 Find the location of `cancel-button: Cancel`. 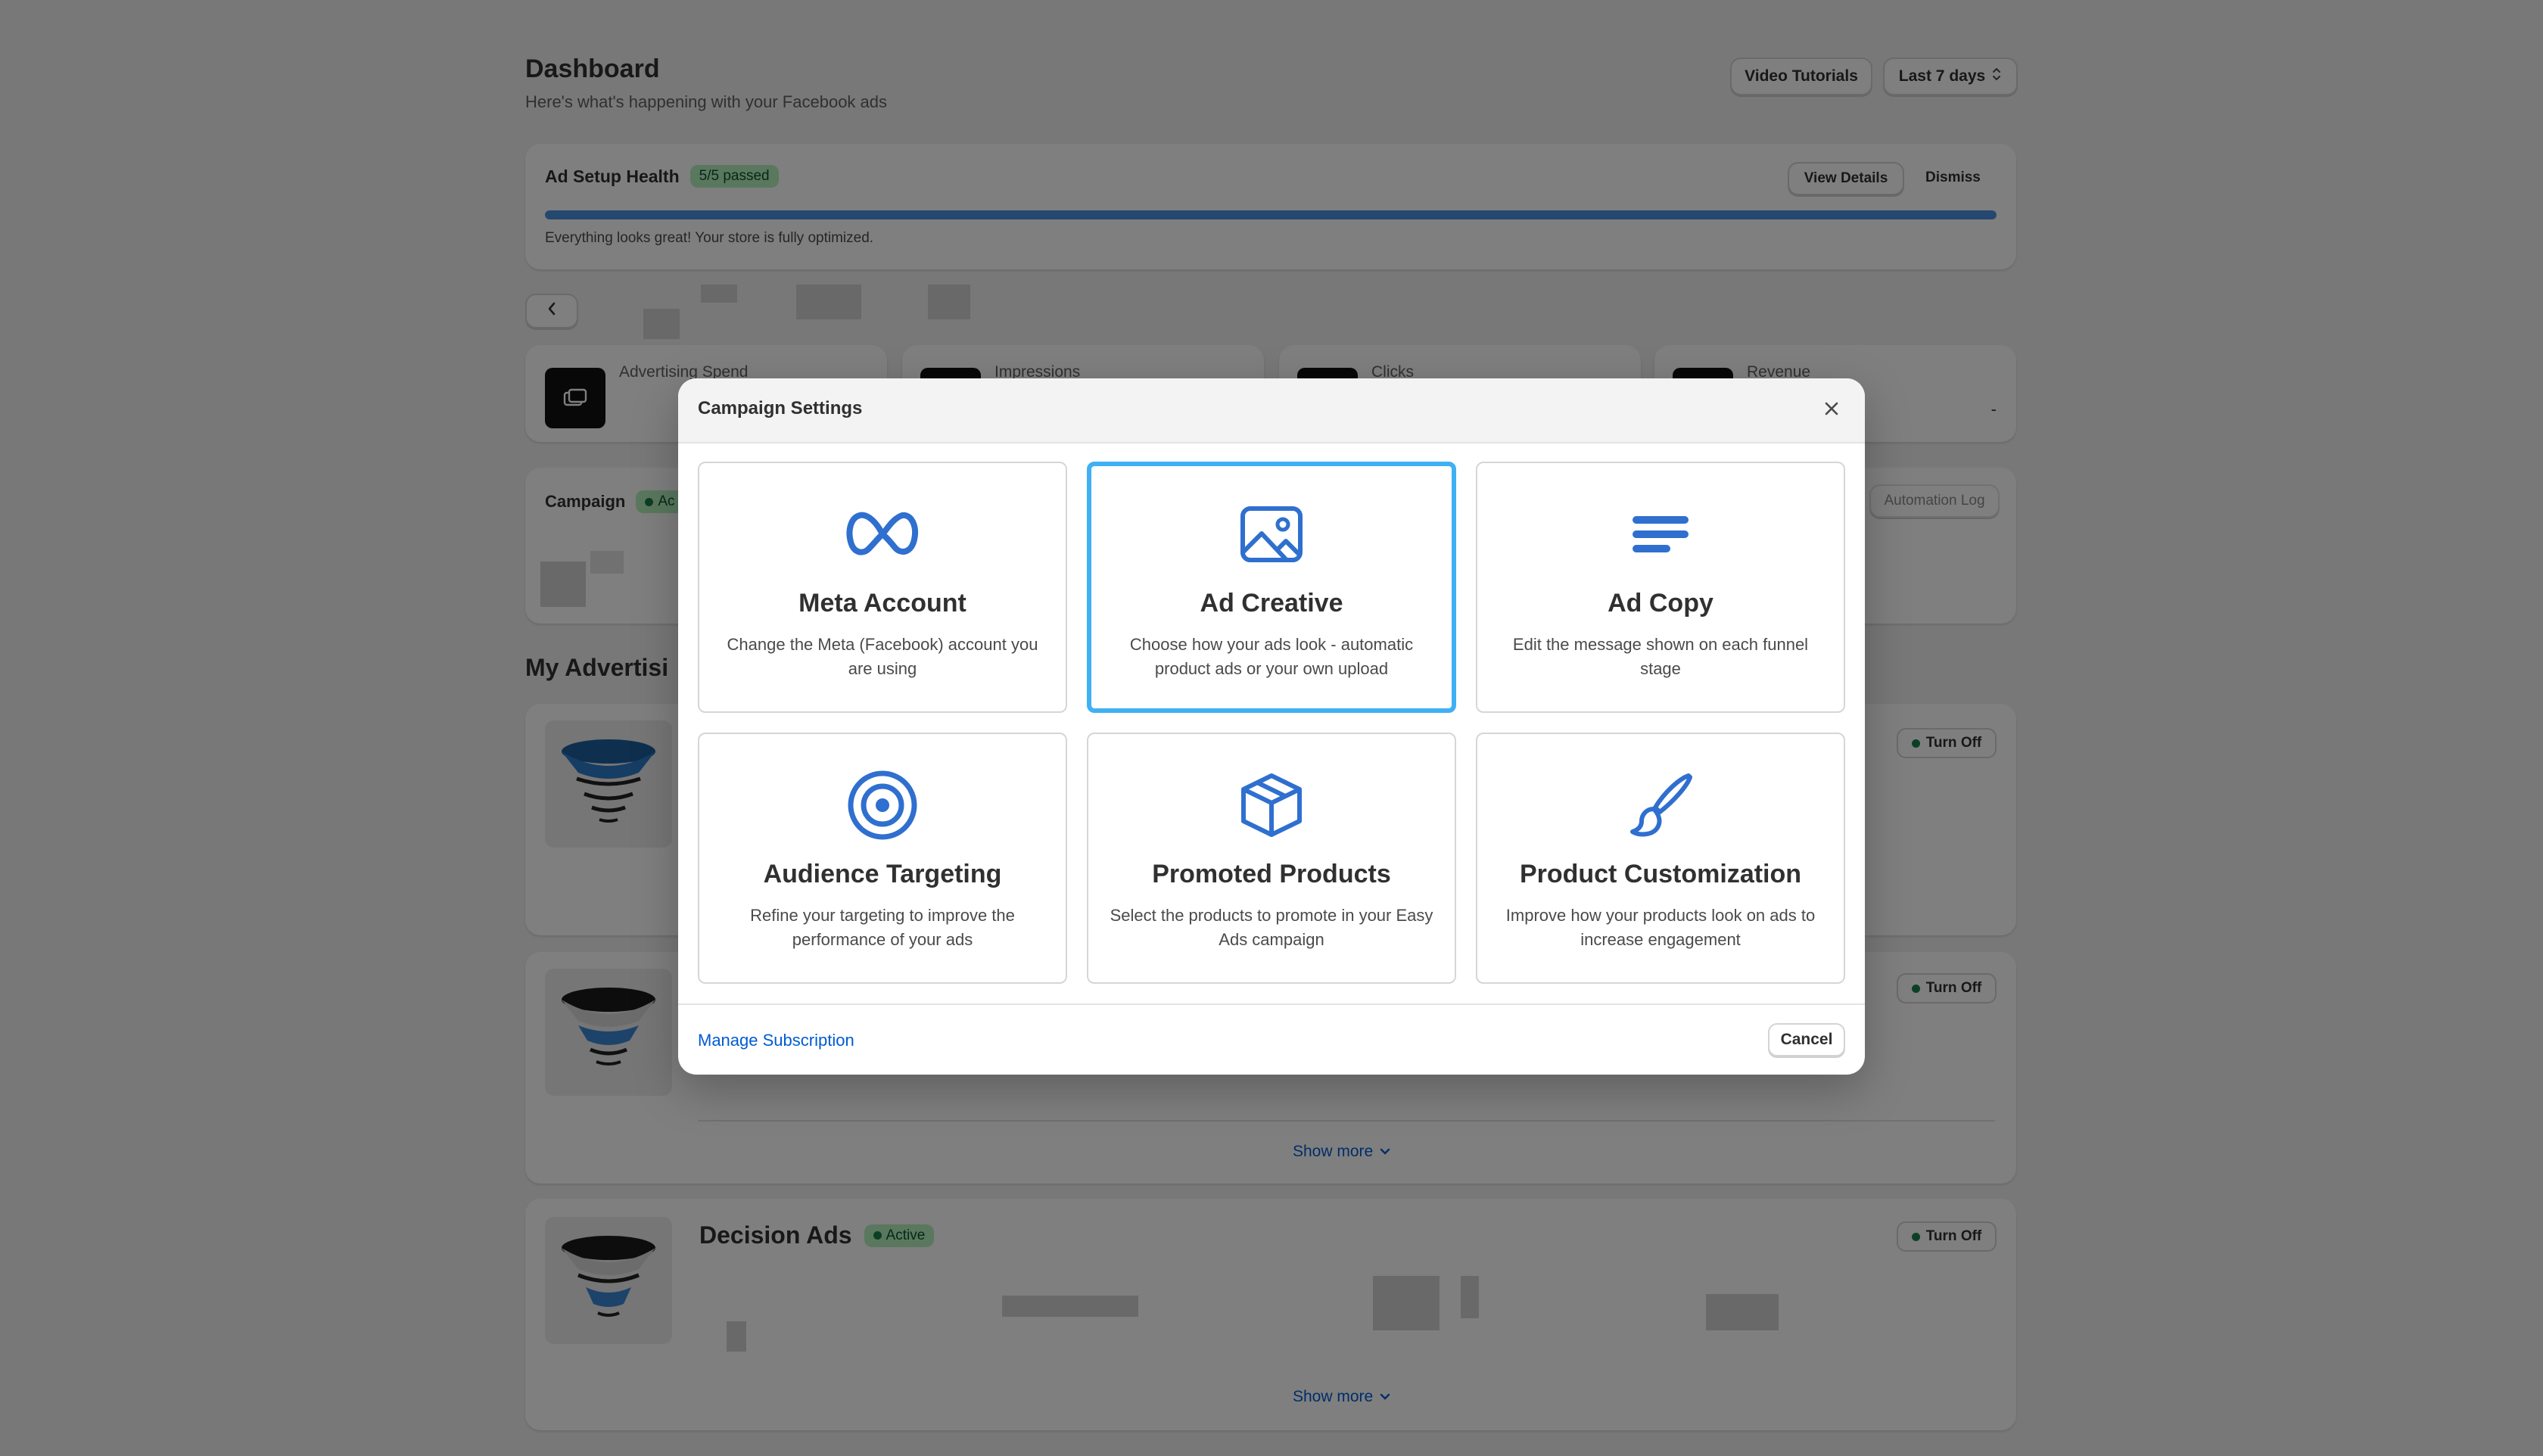

cancel-button: Cancel is located at coordinates (1806, 1039).